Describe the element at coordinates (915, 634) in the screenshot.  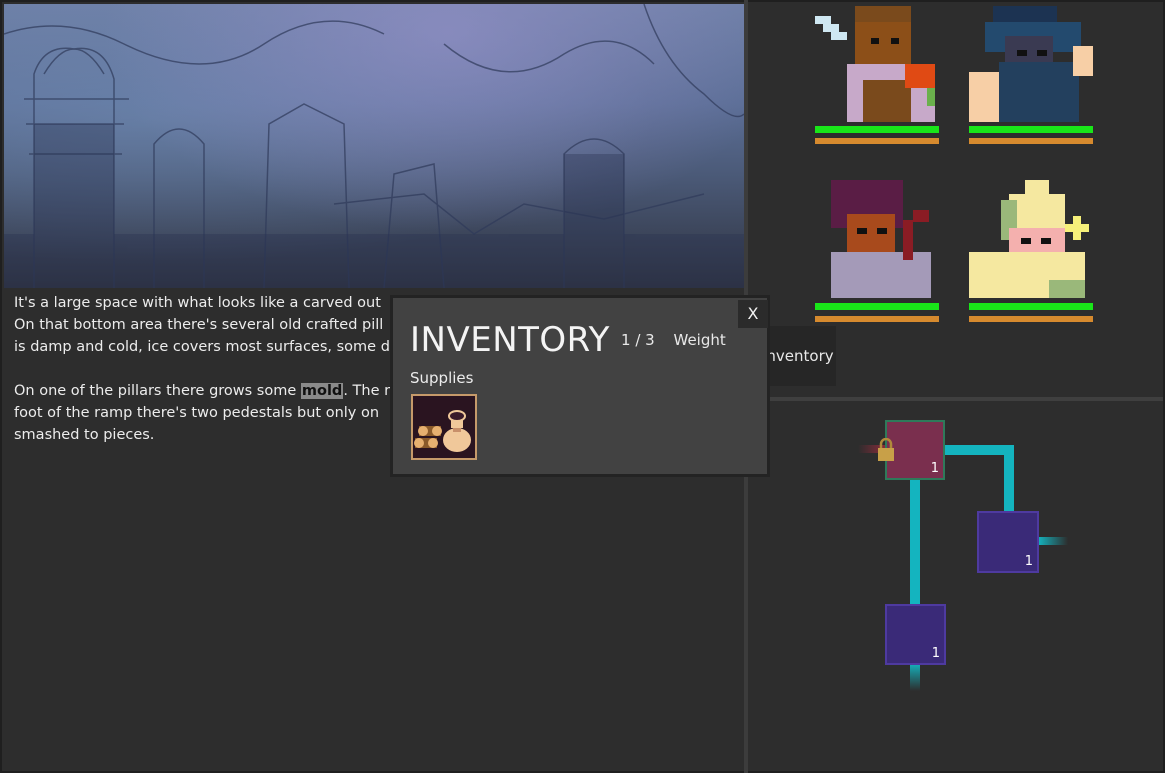
I see `map-room-south: 1` at that location.